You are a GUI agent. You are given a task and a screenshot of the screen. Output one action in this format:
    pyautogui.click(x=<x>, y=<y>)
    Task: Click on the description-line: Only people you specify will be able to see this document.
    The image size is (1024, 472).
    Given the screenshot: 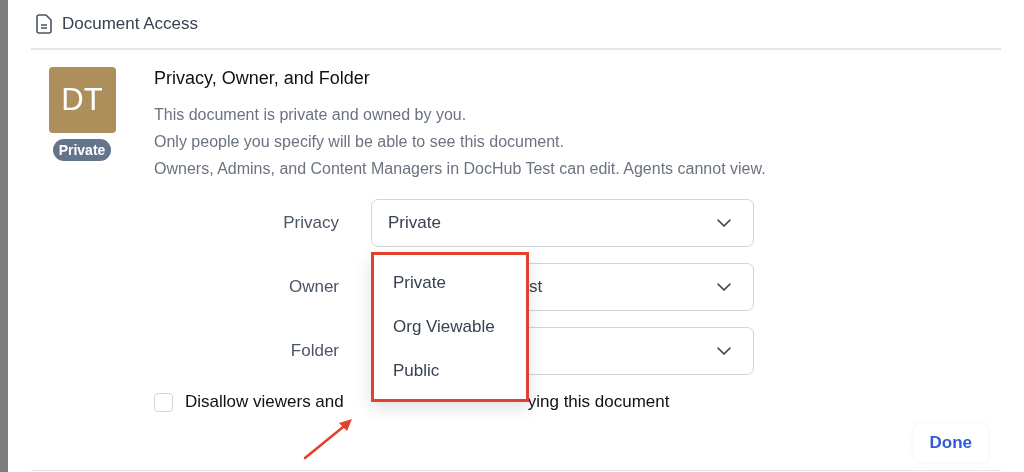 What is the action you would take?
    pyautogui.click(x=359, y=142)
    